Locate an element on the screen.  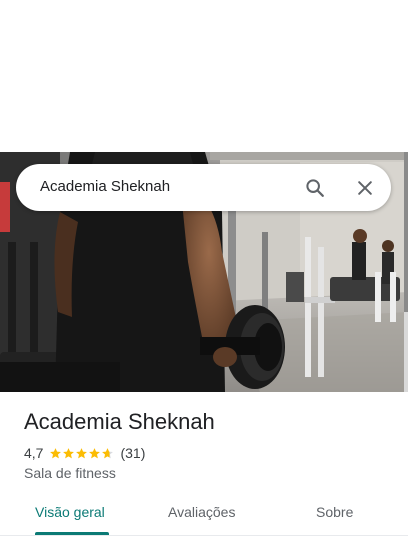
tab-bar: Visão geral Avaliações Sobre is located at coordinates (204, 517).